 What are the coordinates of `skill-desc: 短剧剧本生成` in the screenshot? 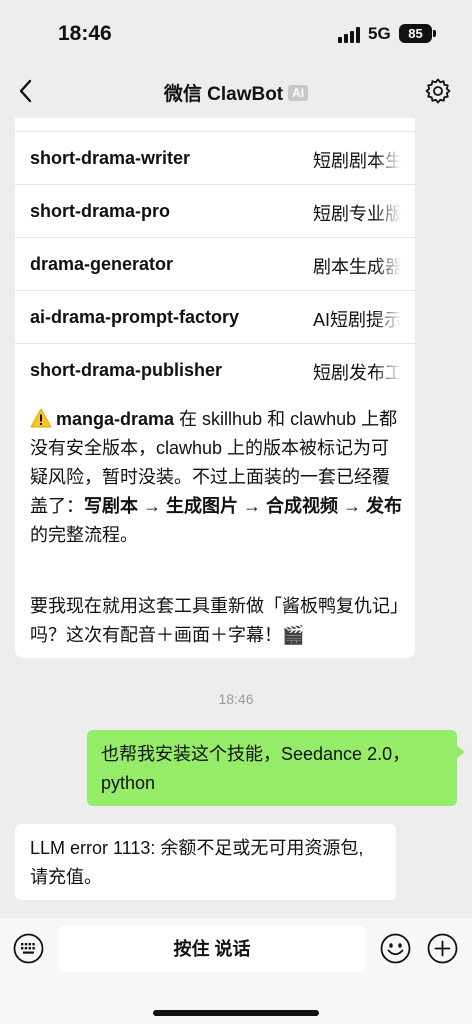 It's located at (357, 161).